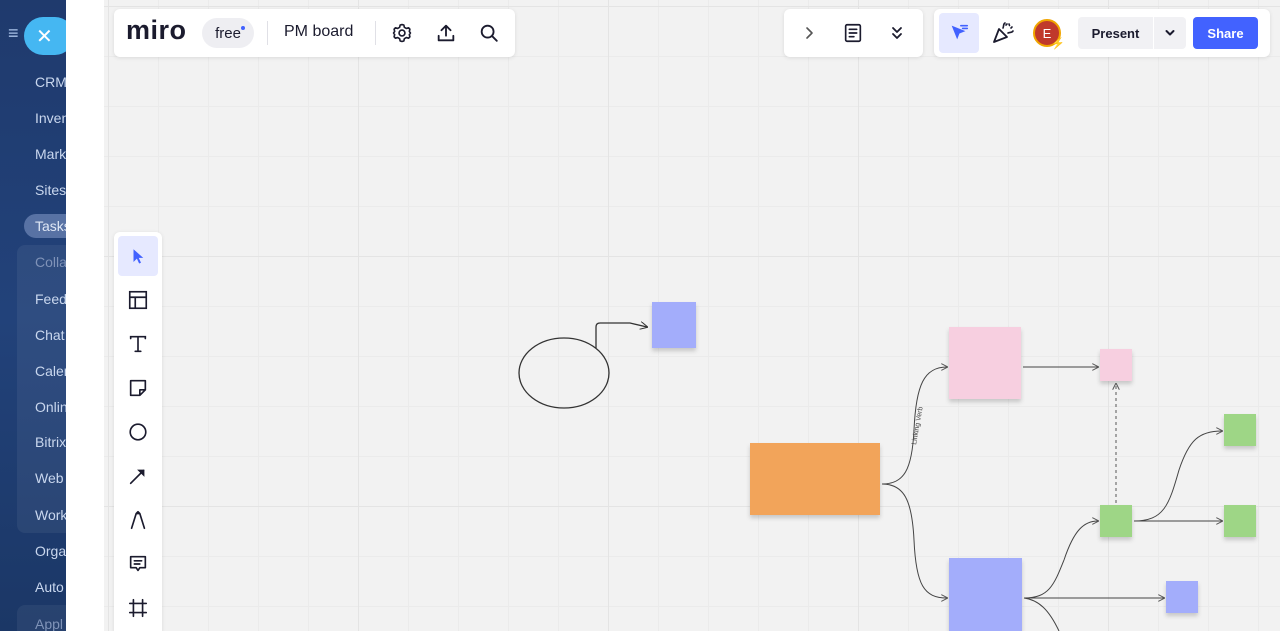 The width and height of the screenshot is (1280, 631). What do you see at coordinates (1058, 44) in the screenshot?
I see `lightning-icon: ⚡` at bounding box center [1058, 44].